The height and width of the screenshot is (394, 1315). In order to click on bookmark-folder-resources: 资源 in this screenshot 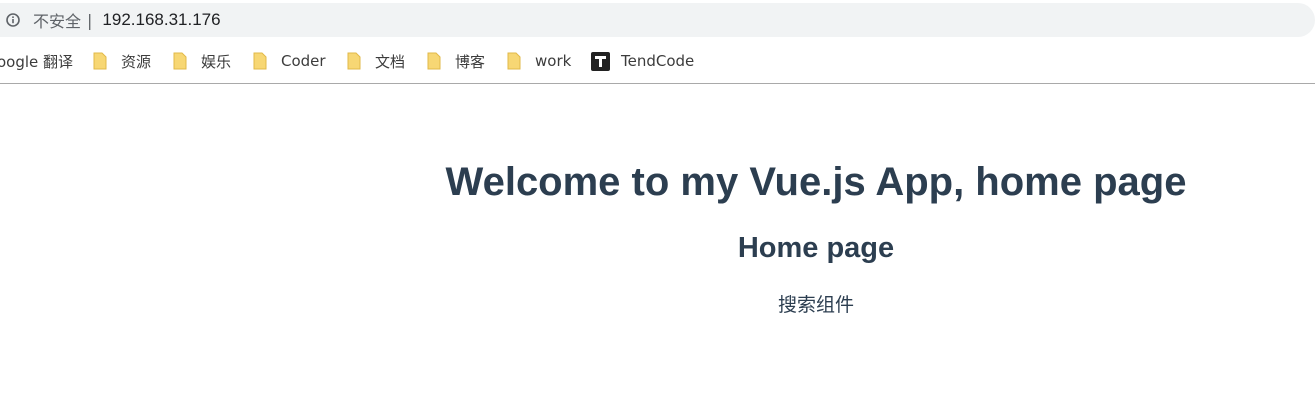, I will do `click(122, 61)`.